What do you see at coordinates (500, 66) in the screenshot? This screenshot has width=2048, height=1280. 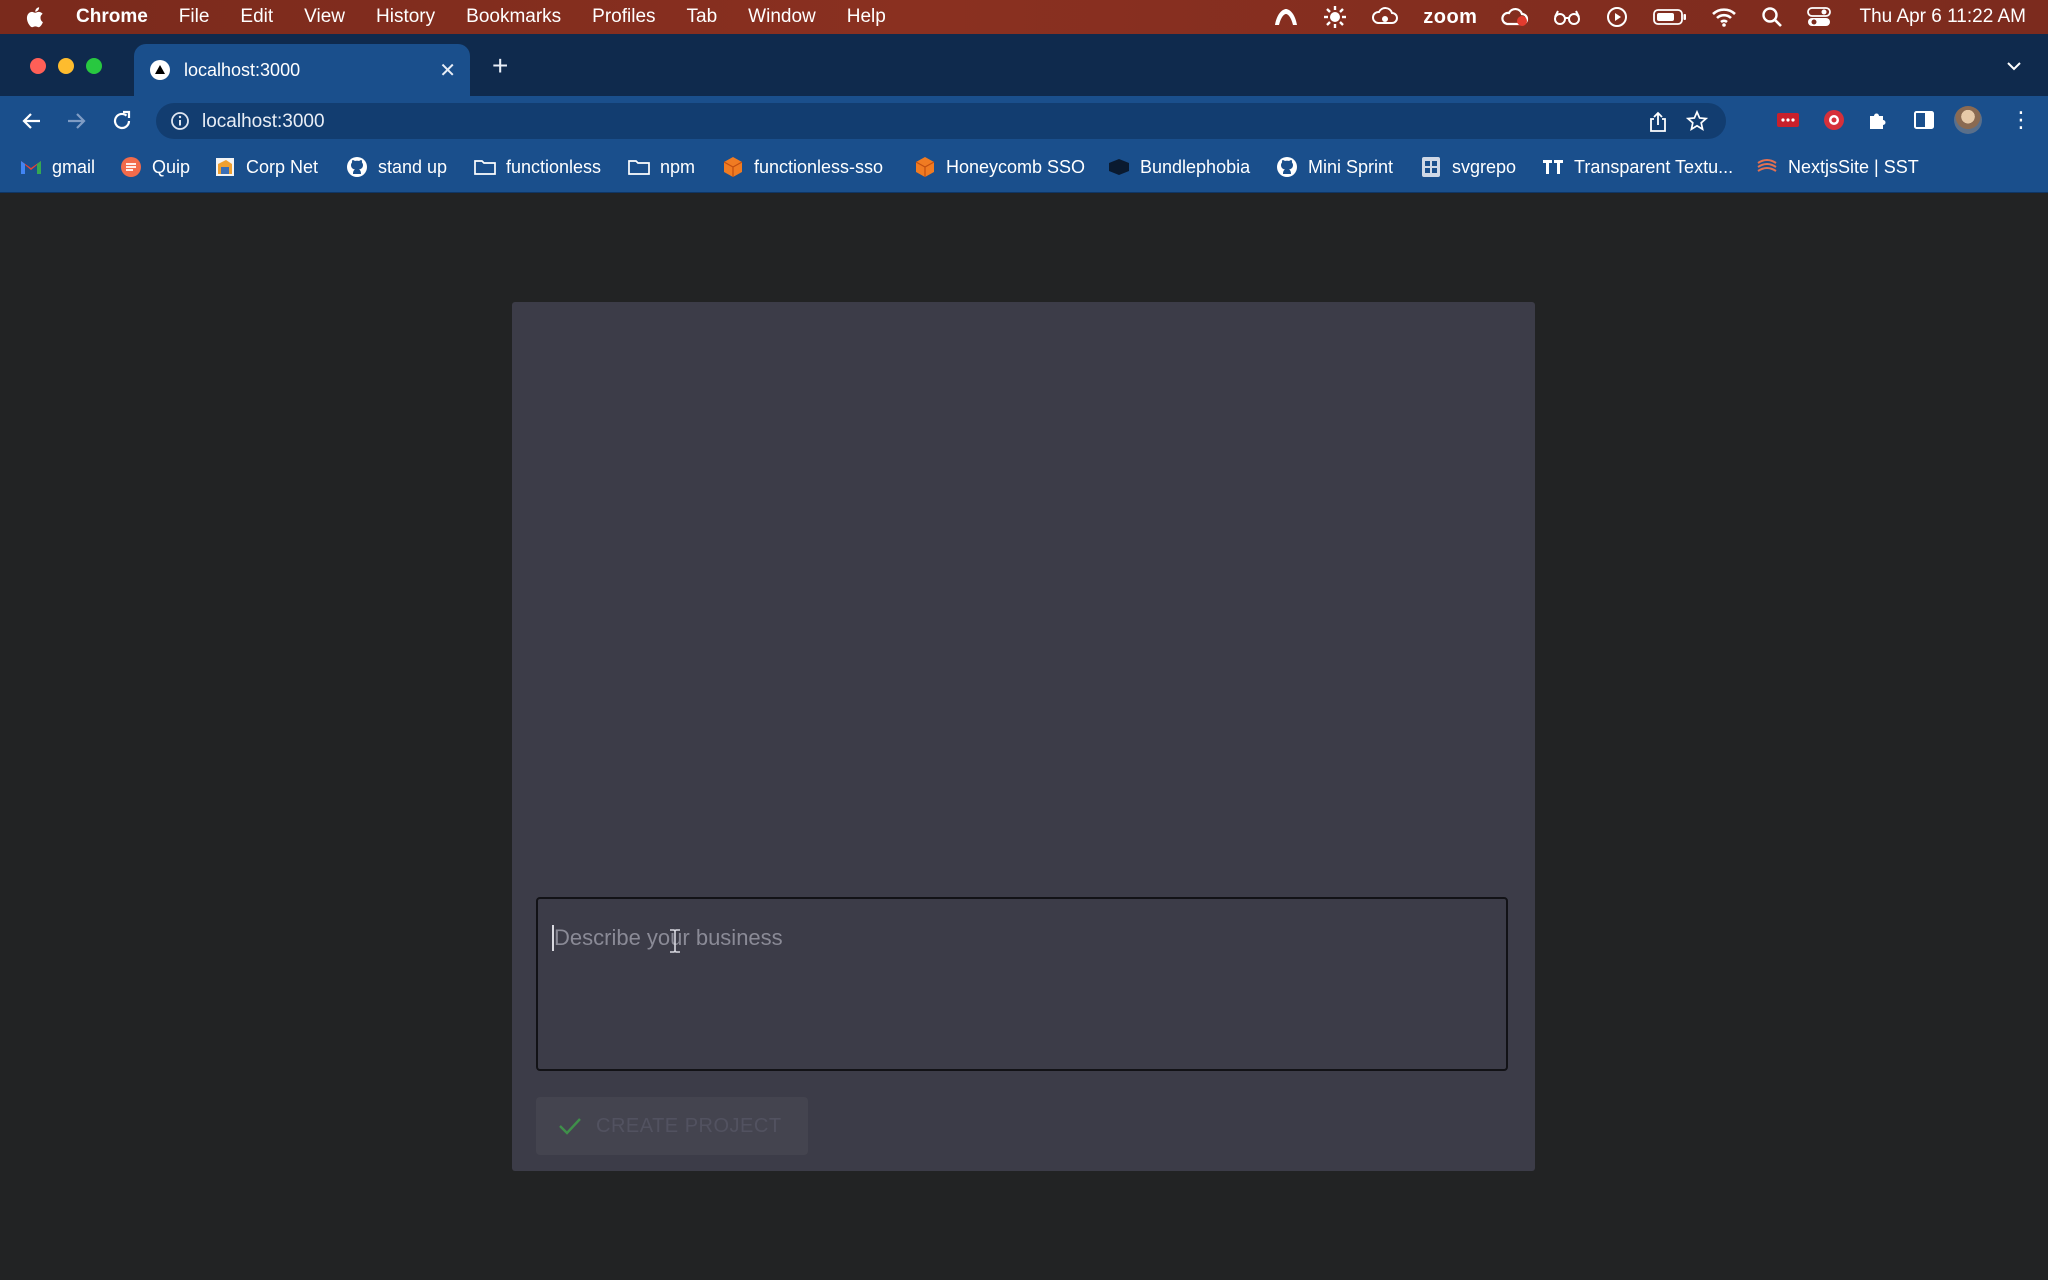 I see `new-tab-plus-icon: +` at bounding box center [500, 66].